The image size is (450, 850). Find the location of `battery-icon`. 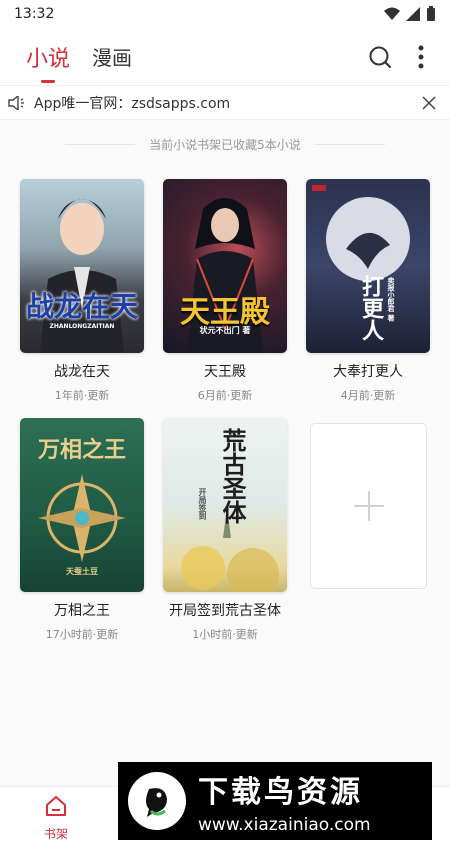

battery-icon is located at coordinates (431, 13).